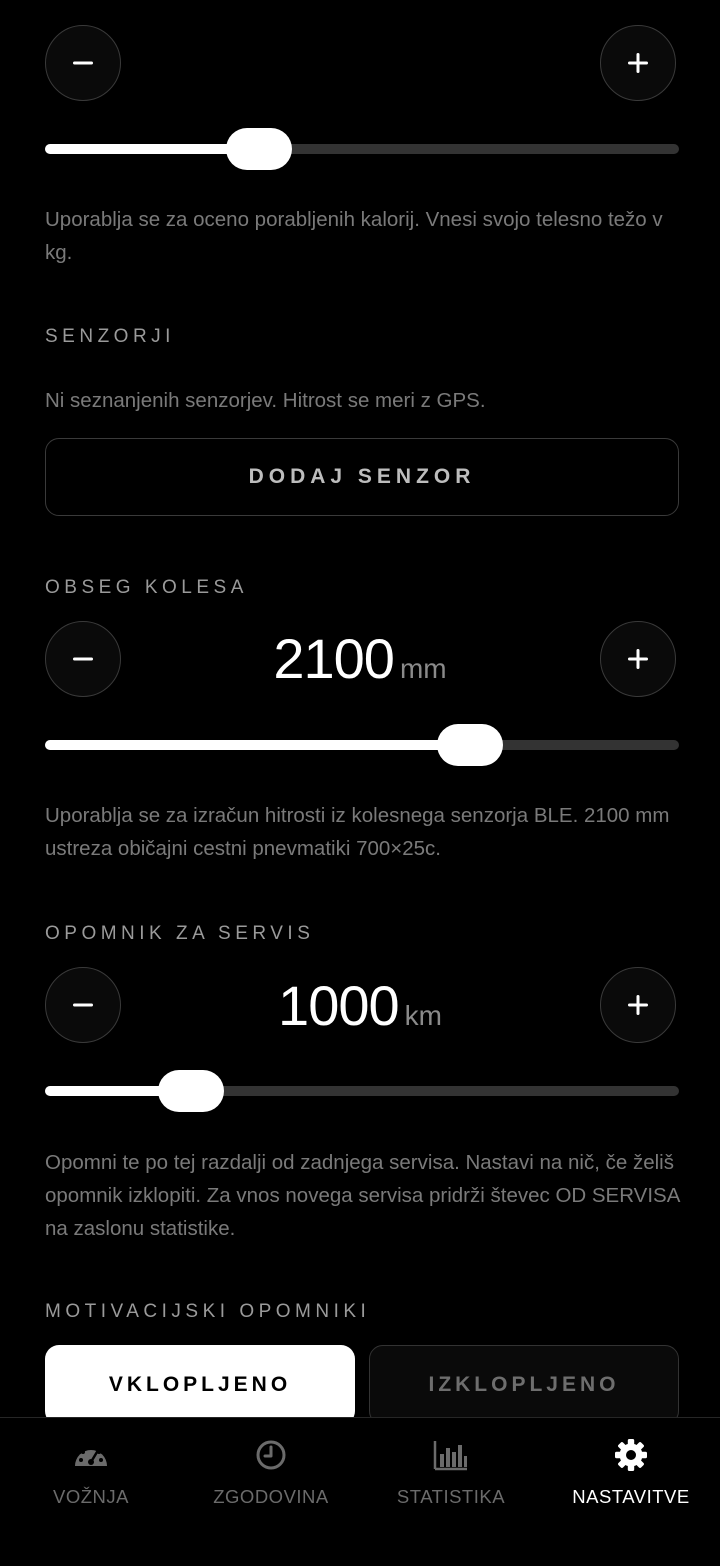 This screenshot has height=1566, width=720. What do you see at coordinates (470, 745) in the screenshot?
I see `wheel-slider-thumb` at bounding box center [470, 745].